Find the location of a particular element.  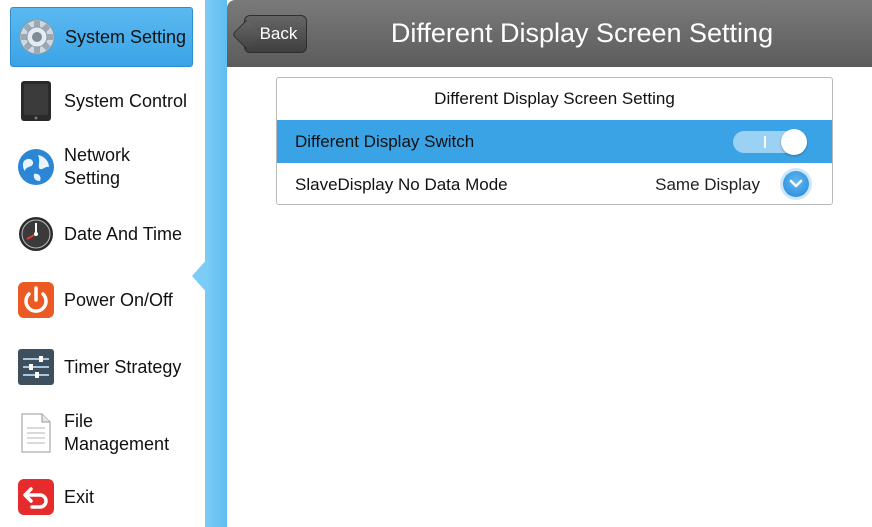

tablet-icon is located at coordinates (36, 101).